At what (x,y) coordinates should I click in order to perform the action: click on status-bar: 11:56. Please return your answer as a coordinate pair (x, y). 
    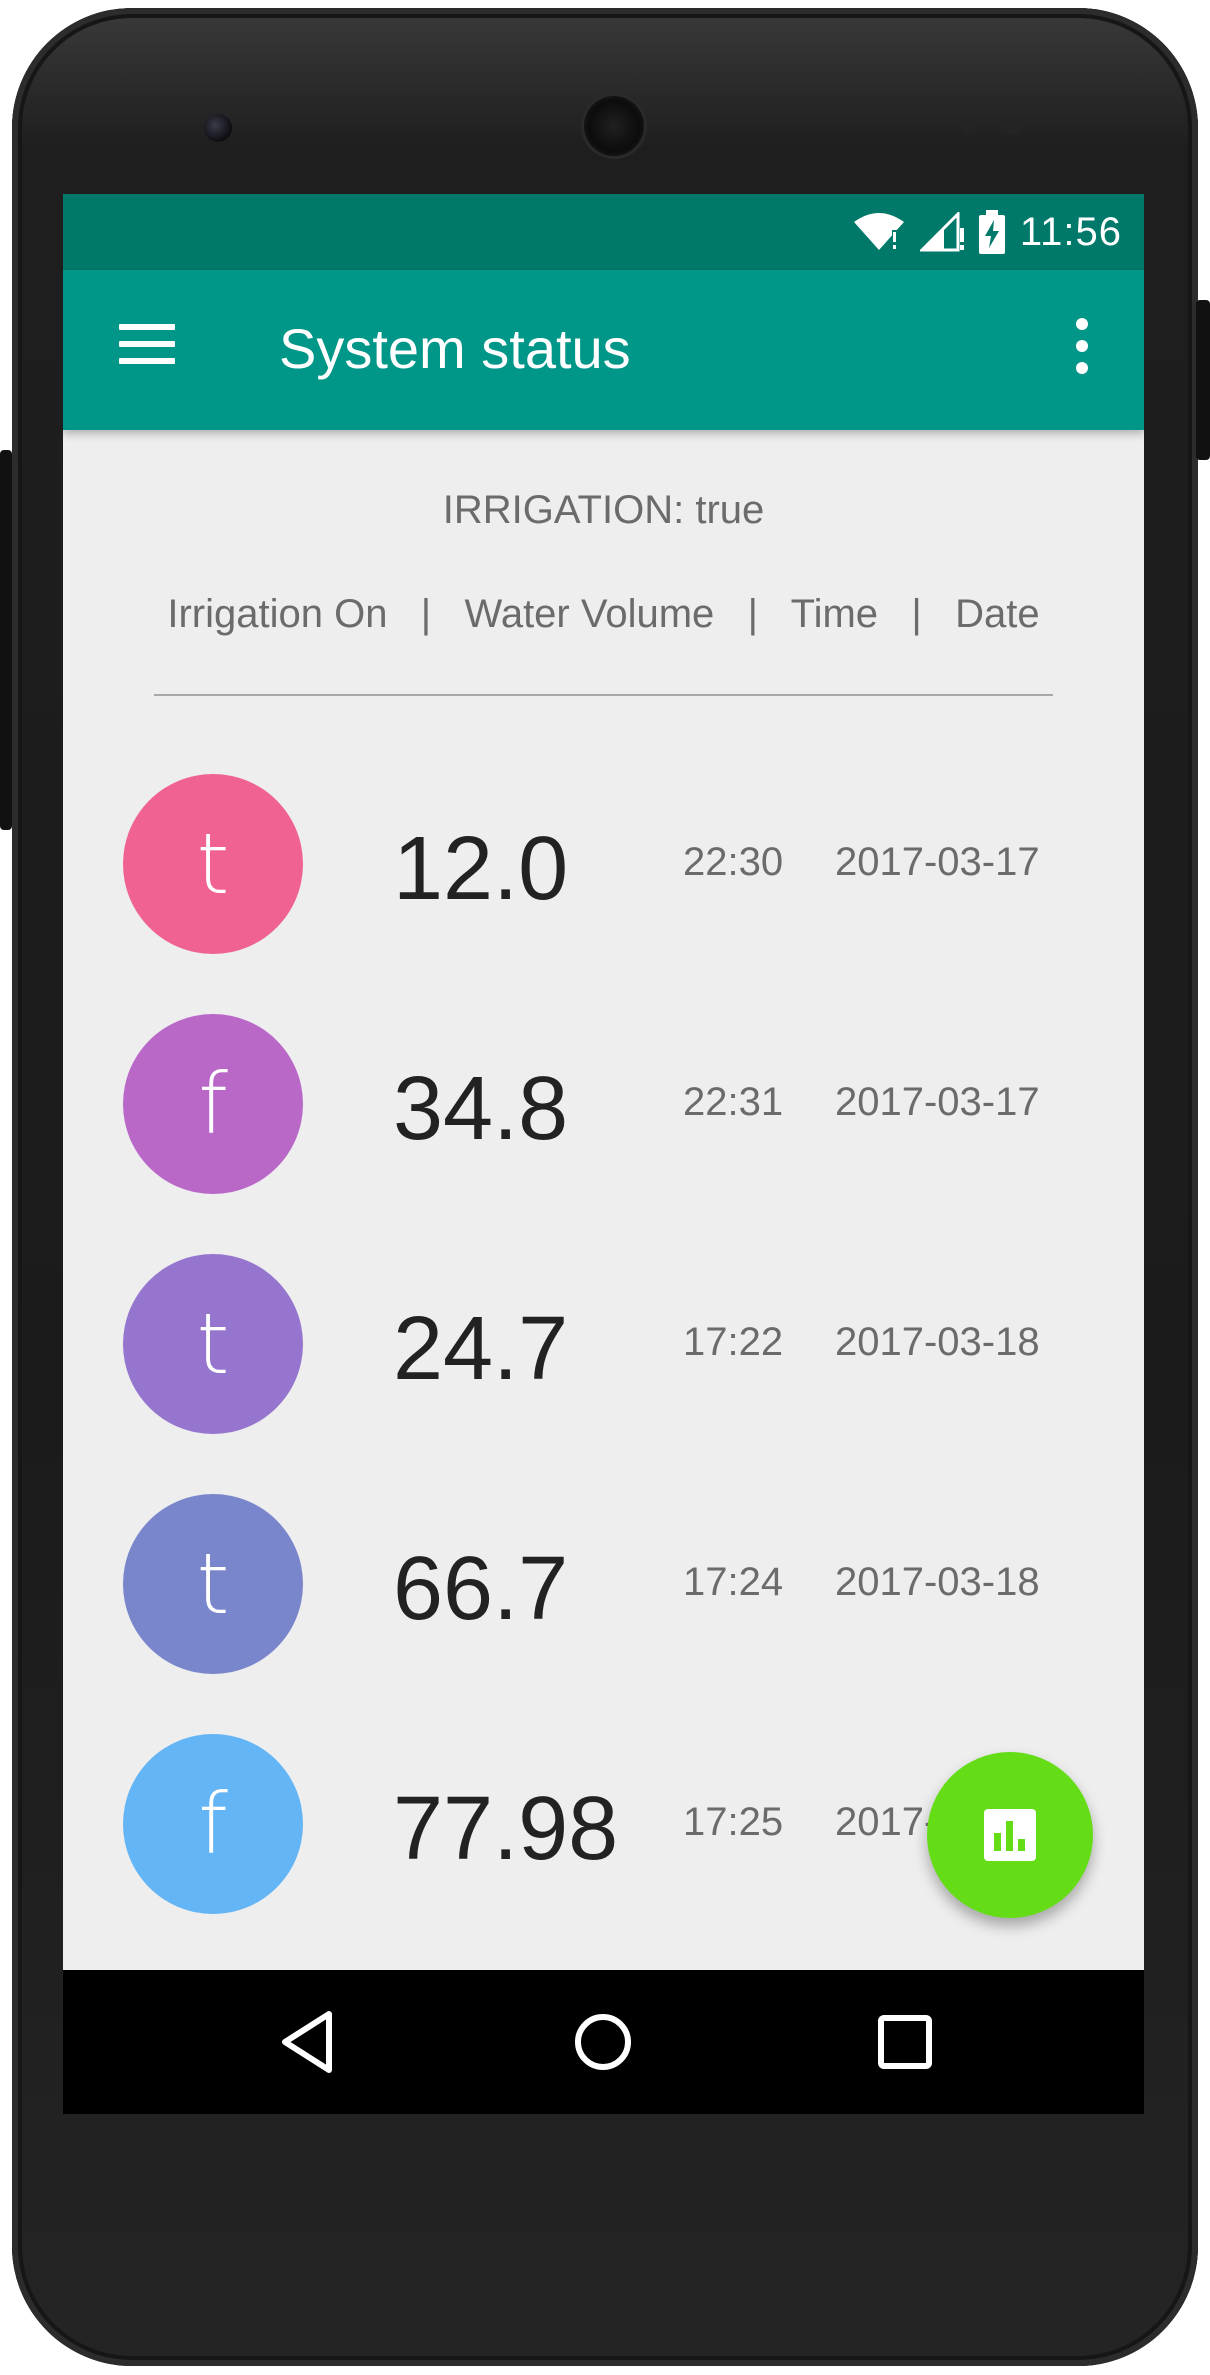
    Looking at the image, I should click on (603, 232).